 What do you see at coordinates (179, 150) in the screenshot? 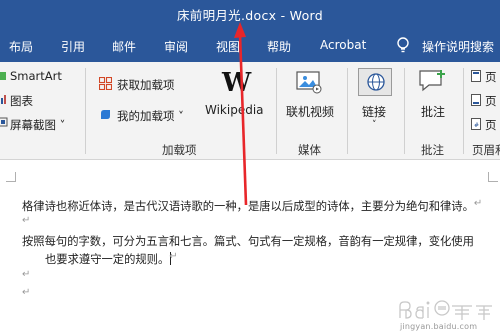
I see `group-label-addins: 加载项` at bounding box center [179, 150].